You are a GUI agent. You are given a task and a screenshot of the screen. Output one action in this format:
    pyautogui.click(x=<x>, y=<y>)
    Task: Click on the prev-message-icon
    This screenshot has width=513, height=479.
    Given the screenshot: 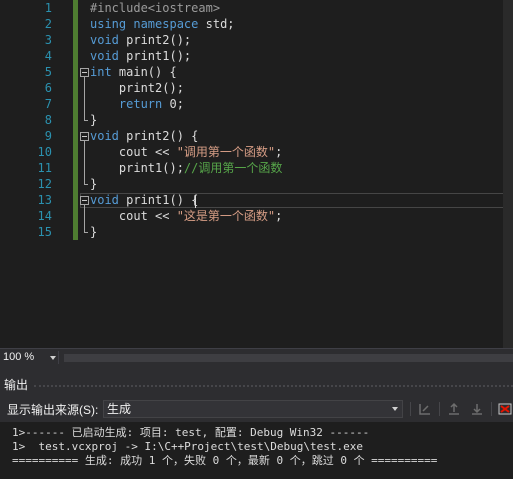 What is the action you would take?
    pyautogui.click(x=454, y=408)
    